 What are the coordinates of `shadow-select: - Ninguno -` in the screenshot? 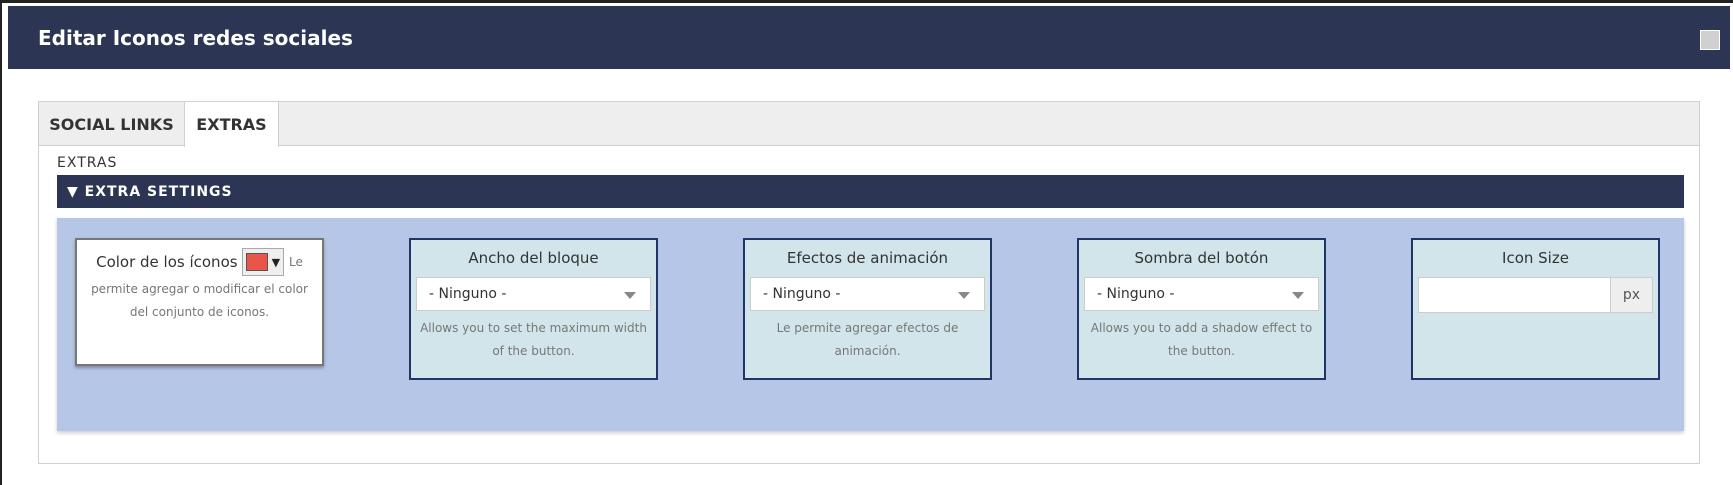 It's located at (1201, 294).